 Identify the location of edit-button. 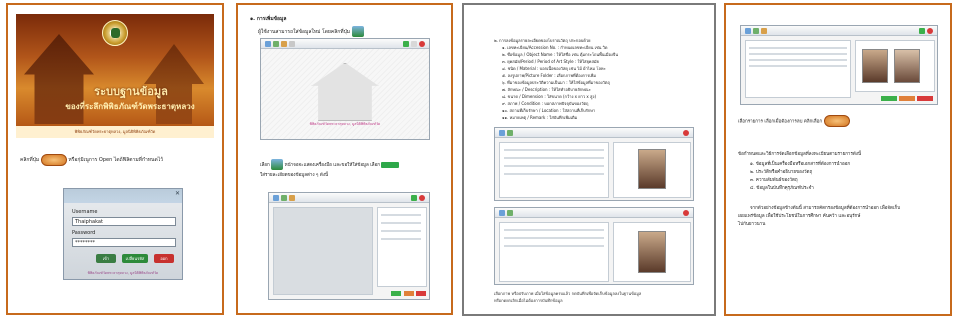
(889, 98).